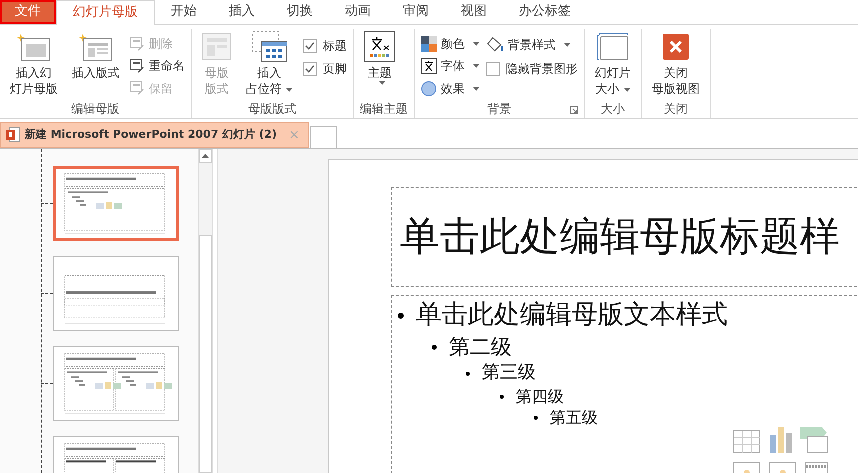 The height and width of the screenshot is (473, 858). Describe the element at coordinates (474, 12) in the screenshot. I see `ribbon-tab: 视图` at that location.